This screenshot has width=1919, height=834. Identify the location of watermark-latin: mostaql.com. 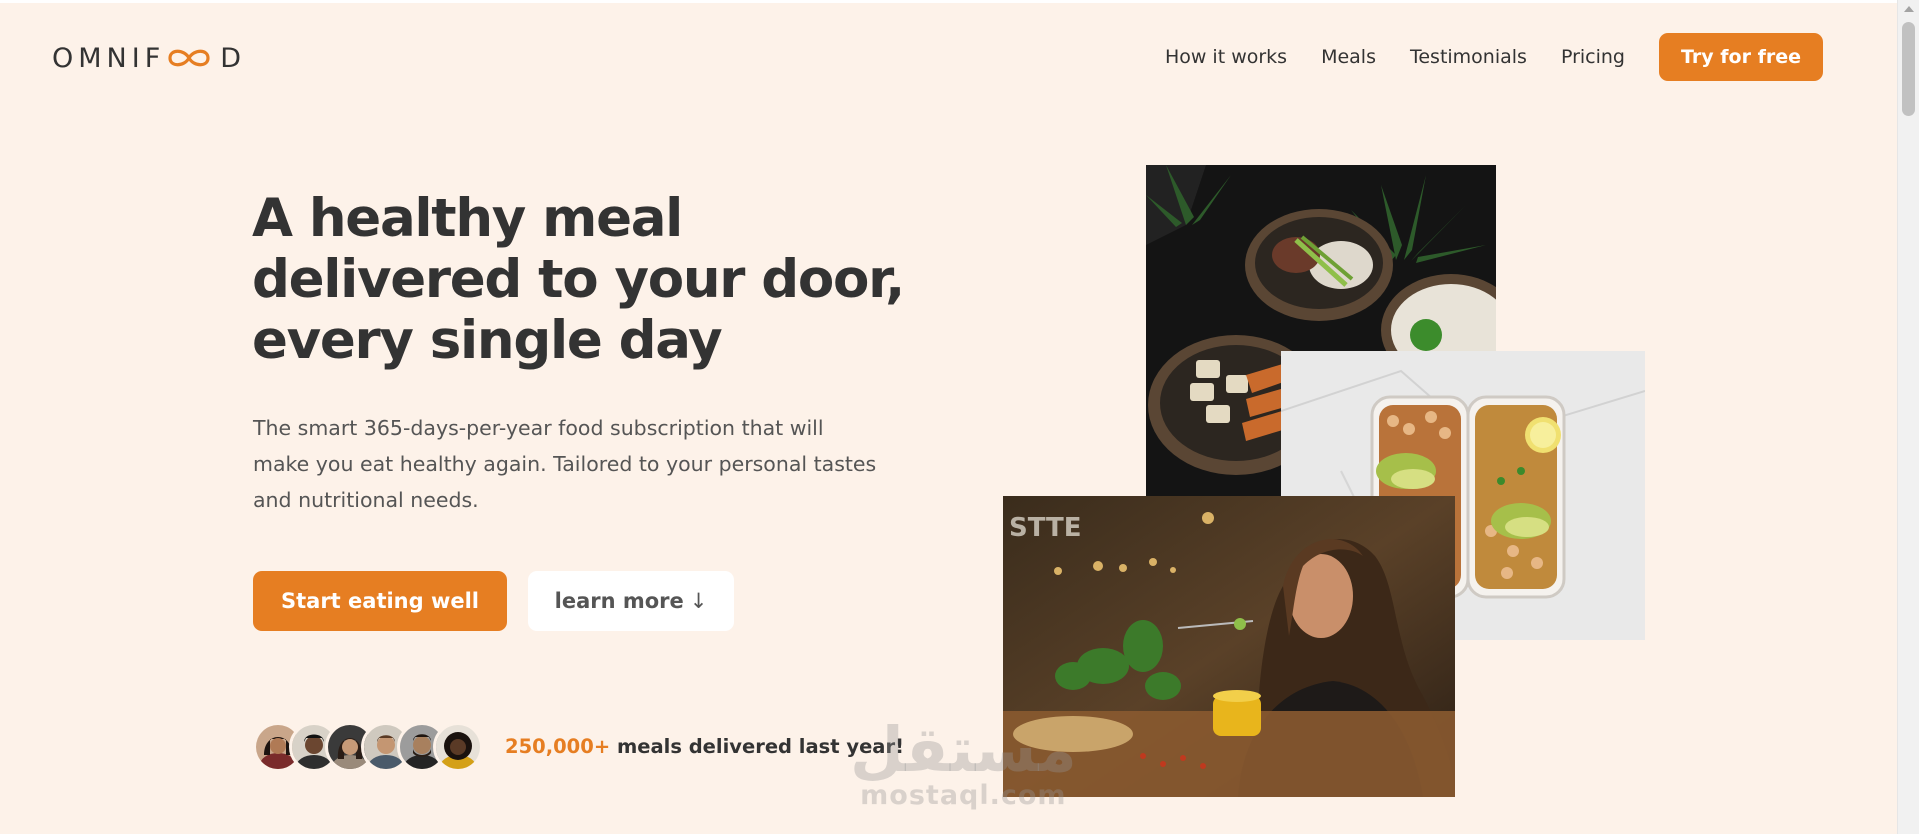
(963, 795).